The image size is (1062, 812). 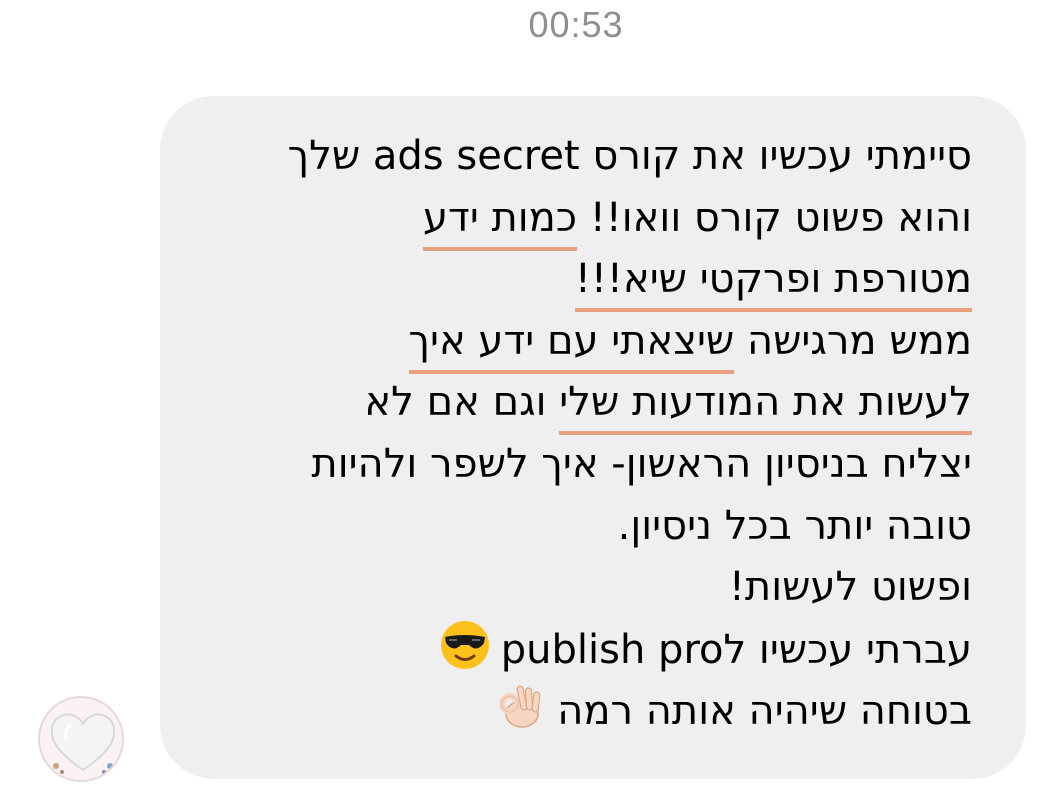 What do you see at coordinates (764, 711) in the screenshot?
I see `message-line-text: בטוחה שיהיה אותה רמה` at bounding box center [764, 711].